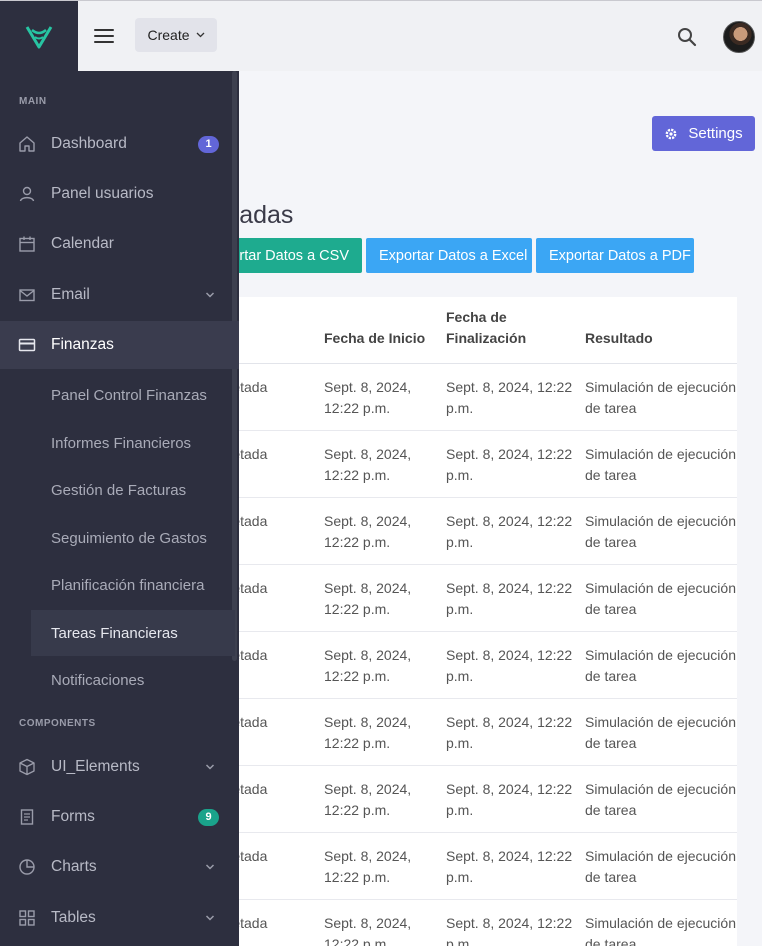  I want to click on sidebar-item-ui-elements: UI_Elements, so click(119, 767).